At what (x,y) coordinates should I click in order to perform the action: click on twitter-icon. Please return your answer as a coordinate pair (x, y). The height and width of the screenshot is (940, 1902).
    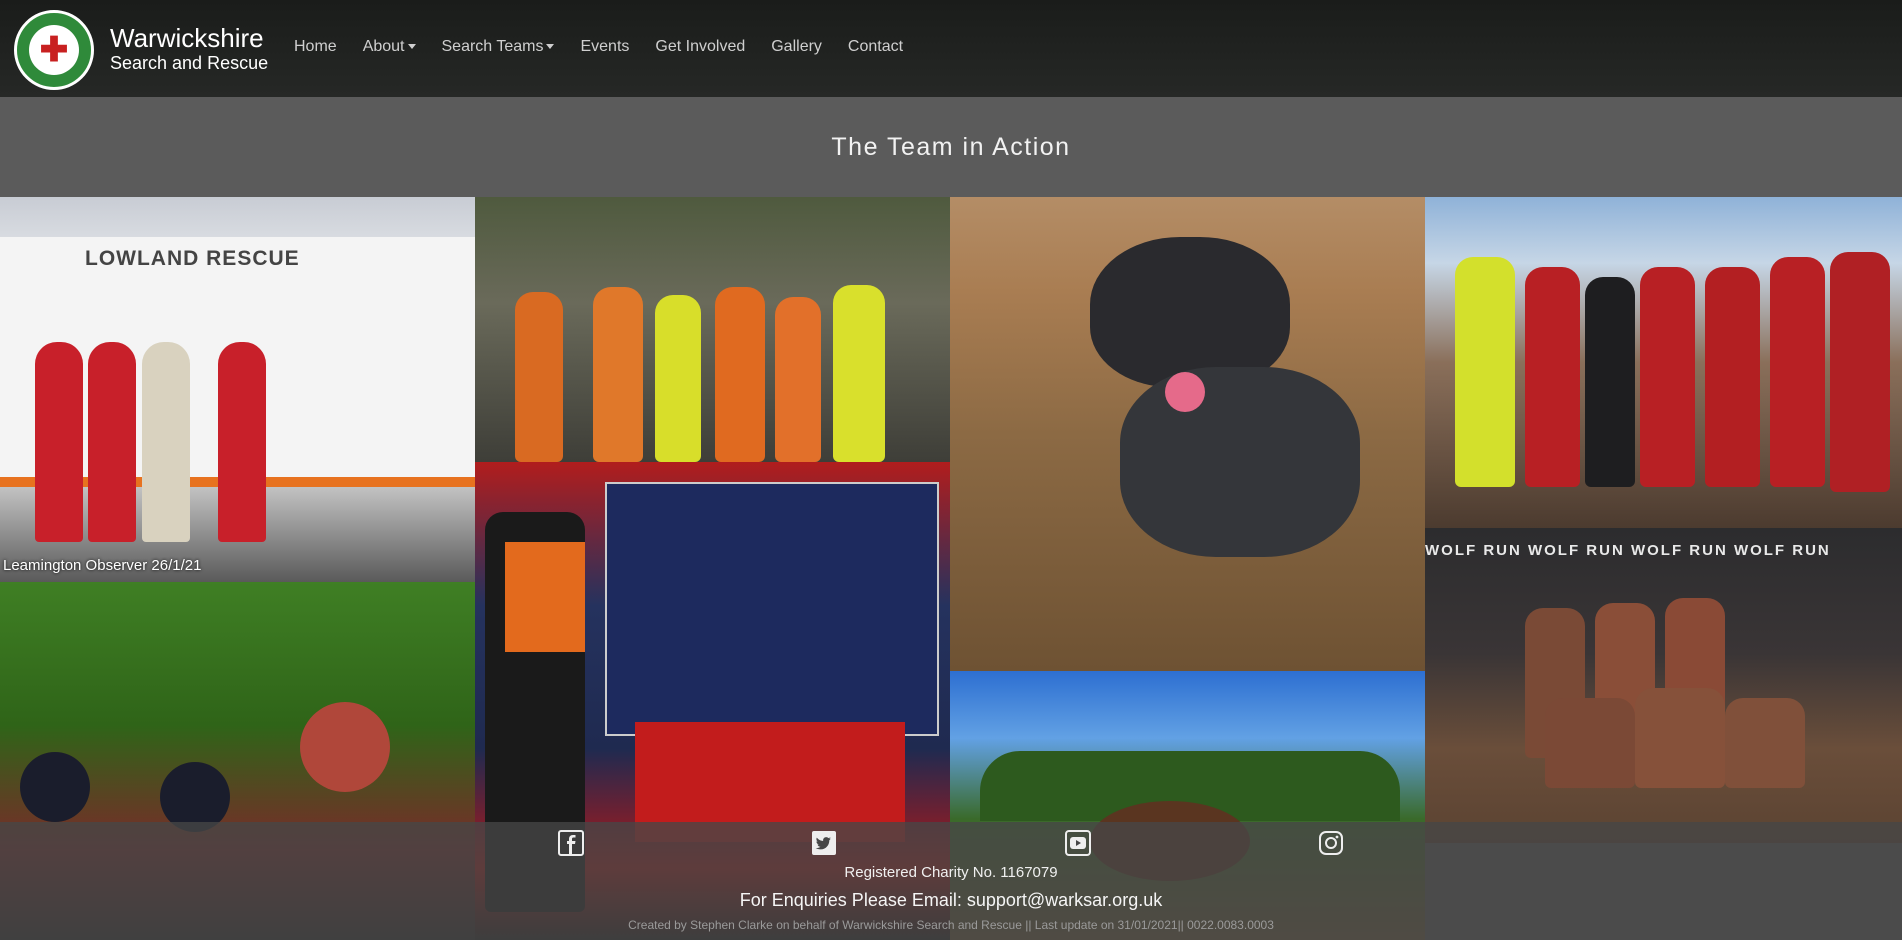
    Looking at the image, I should click on (824, 843).